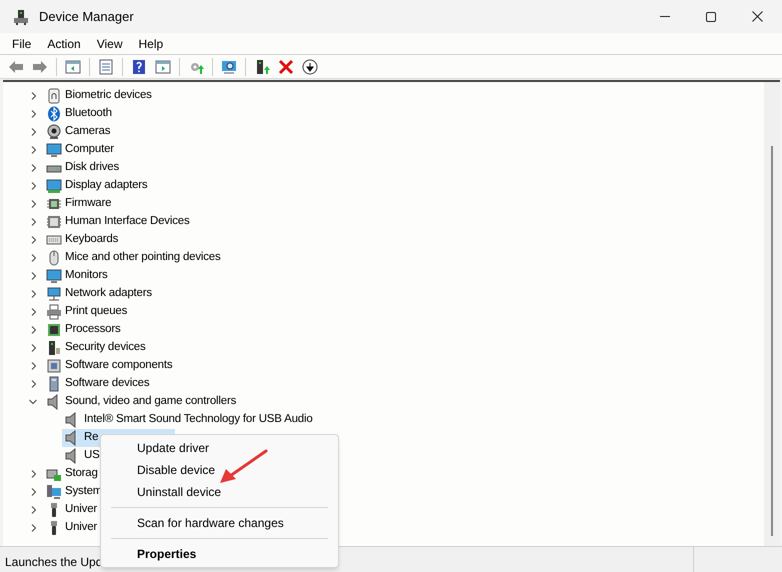  I want to click on window-title: Device Manager, so click(86, 17).